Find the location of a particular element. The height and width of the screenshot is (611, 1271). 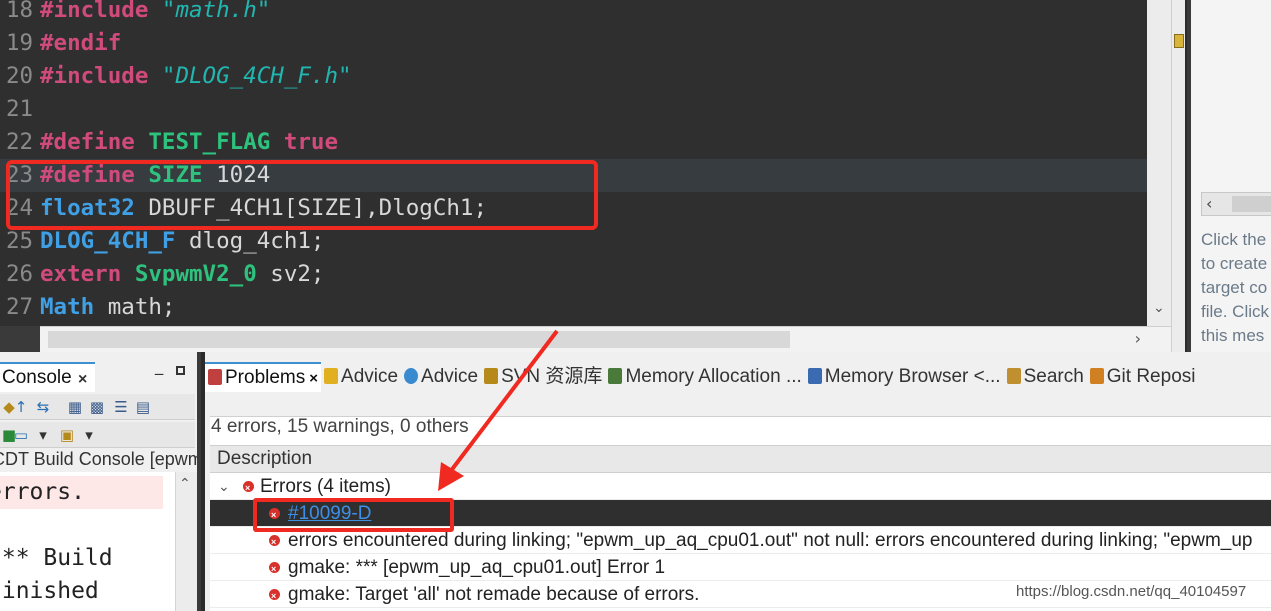

console-vertical-scrollbar: ⌃ is located at coordinates (186, 541).